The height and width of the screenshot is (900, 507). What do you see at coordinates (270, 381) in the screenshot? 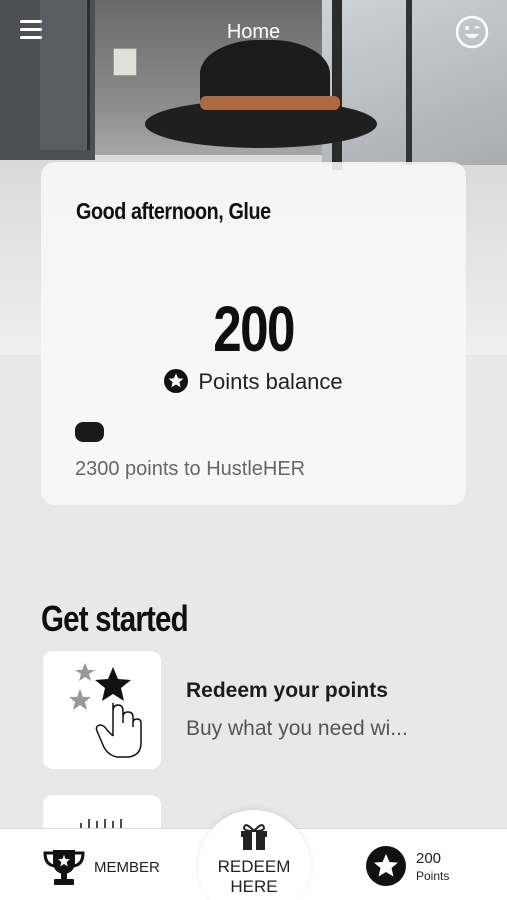
I see `points-balance-text: Points balance` at bounding box center [270, 381].